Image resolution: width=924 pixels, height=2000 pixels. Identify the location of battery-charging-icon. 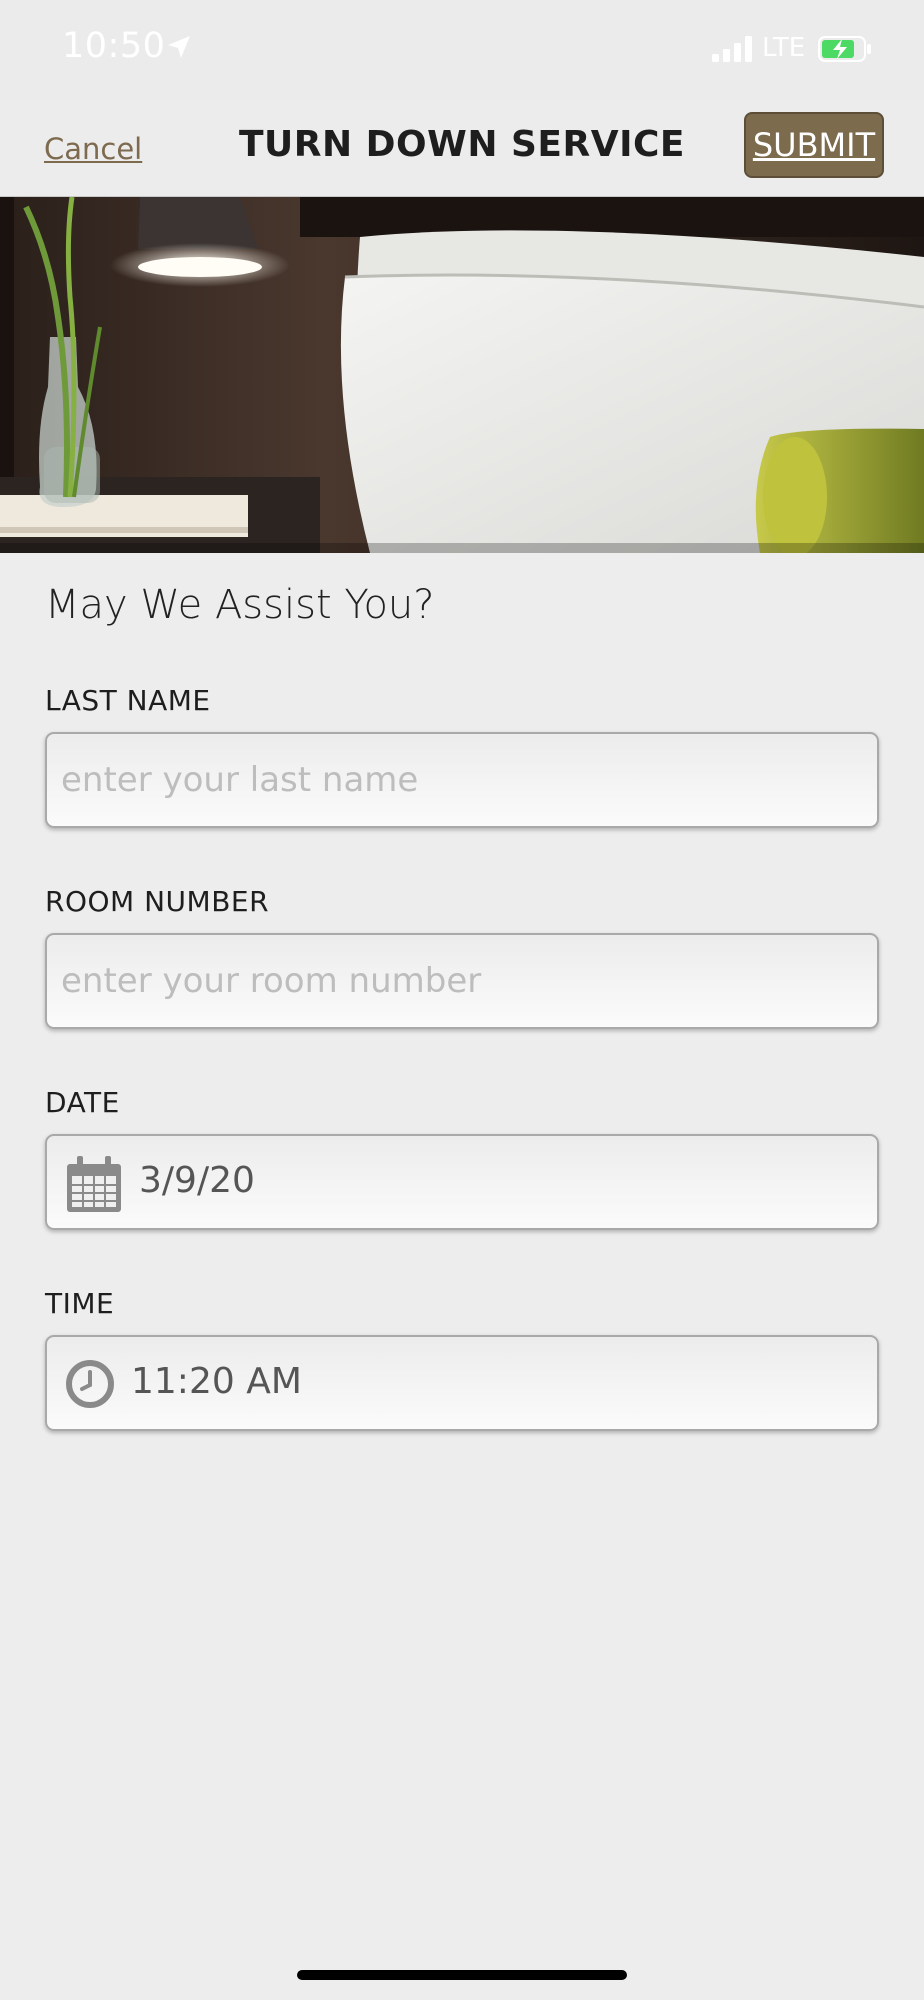
(844, 49).